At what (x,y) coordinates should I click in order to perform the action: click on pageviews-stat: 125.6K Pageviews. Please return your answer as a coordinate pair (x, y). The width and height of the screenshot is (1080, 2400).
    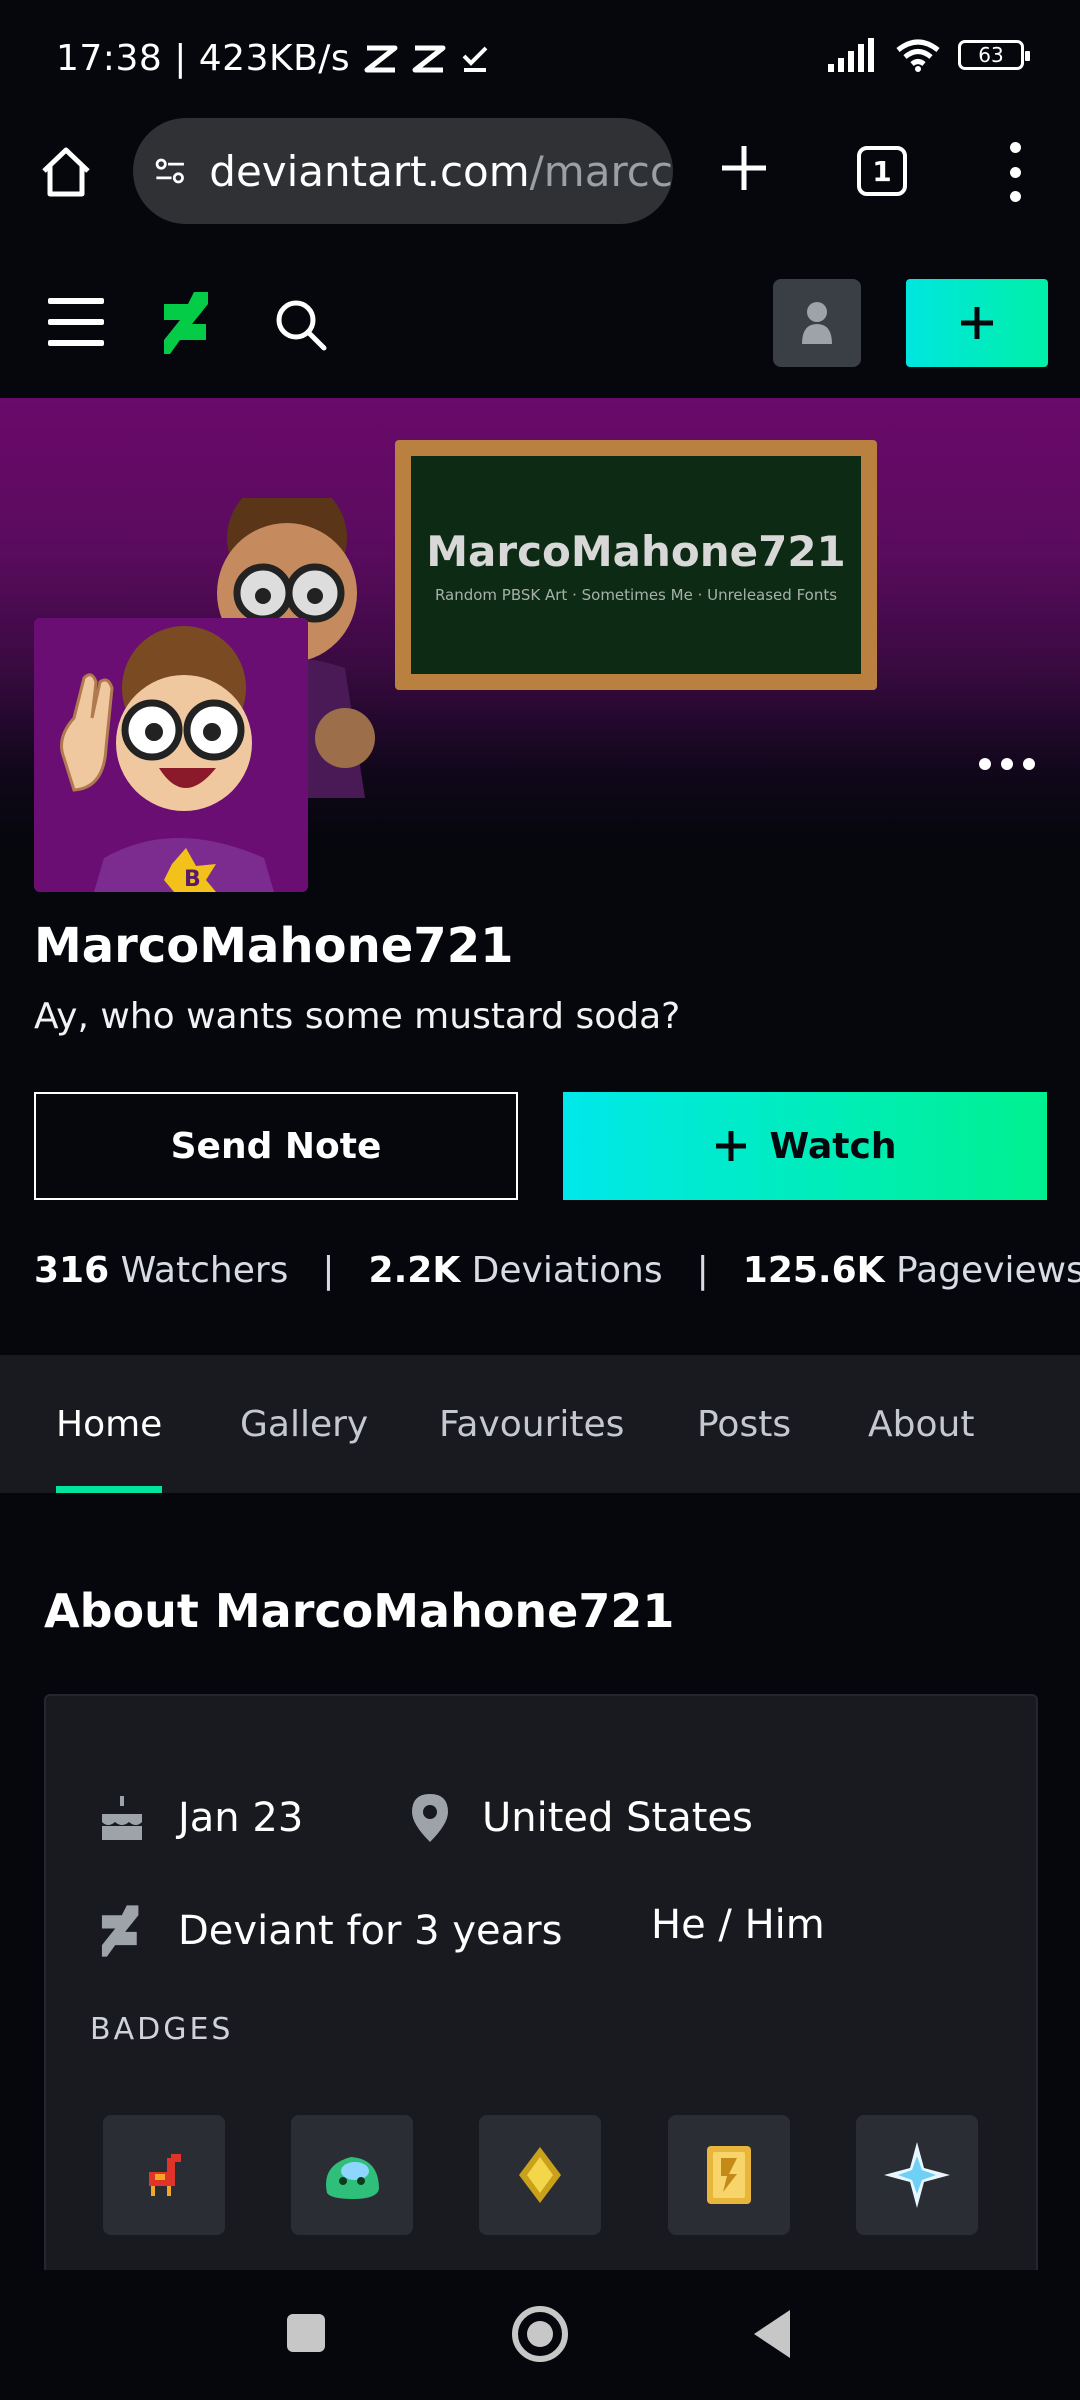
    Looking at the image, I should click on (911, 1270).